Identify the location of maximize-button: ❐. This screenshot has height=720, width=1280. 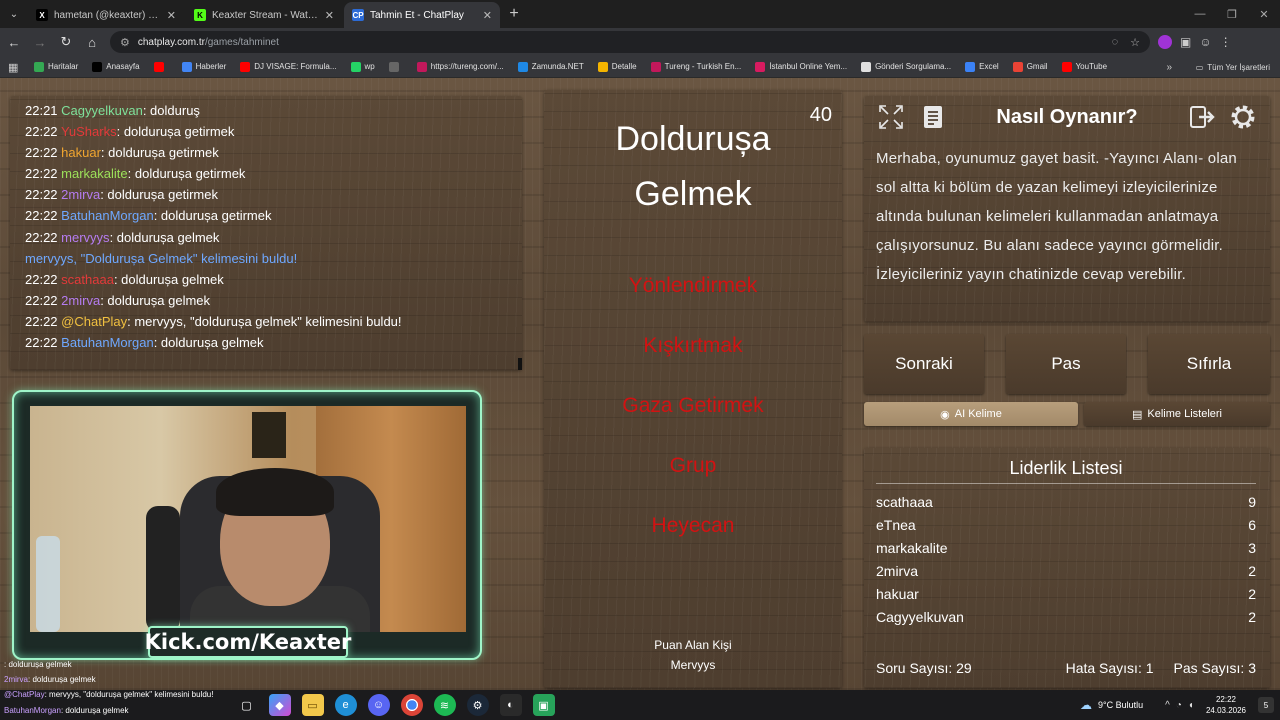
(1232, 14).